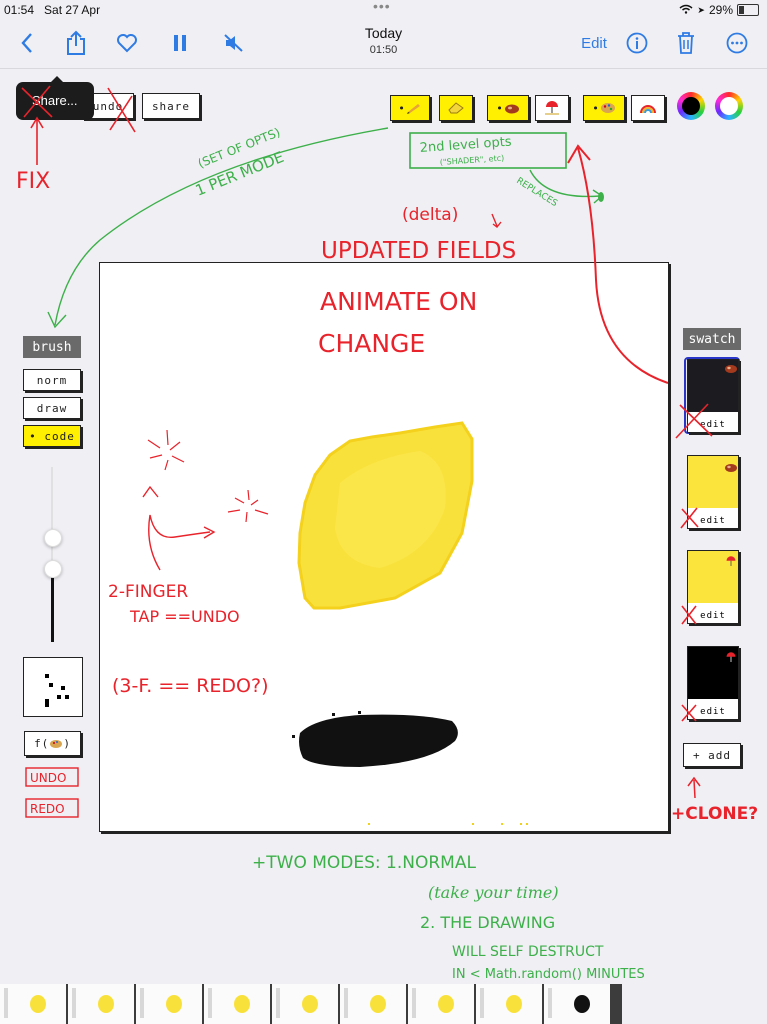 The width and height of the screenshot is (767, 1024). Describe the element at coordinates (618, 264) in the screenshot. I see `red-arrow-swatch-to-options` at that location.